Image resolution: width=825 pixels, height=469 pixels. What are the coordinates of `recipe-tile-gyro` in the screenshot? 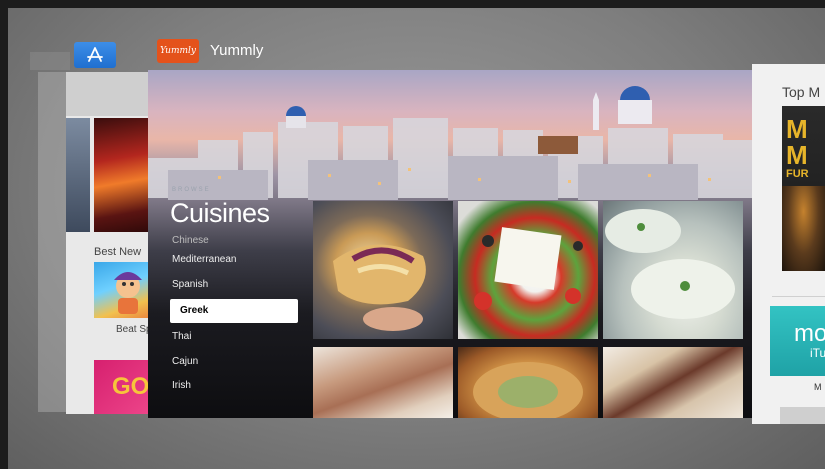 It's located at (383, 270).